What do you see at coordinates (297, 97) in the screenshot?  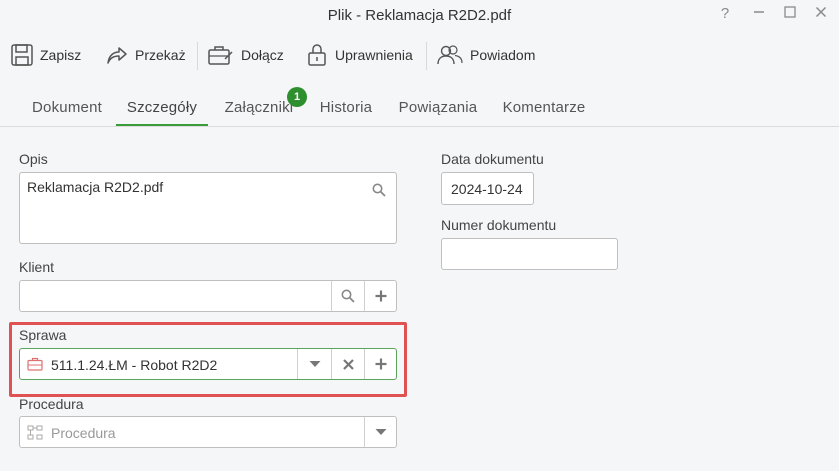 I see `attachments-count-badge: 1` at bounding box center [297, 97].